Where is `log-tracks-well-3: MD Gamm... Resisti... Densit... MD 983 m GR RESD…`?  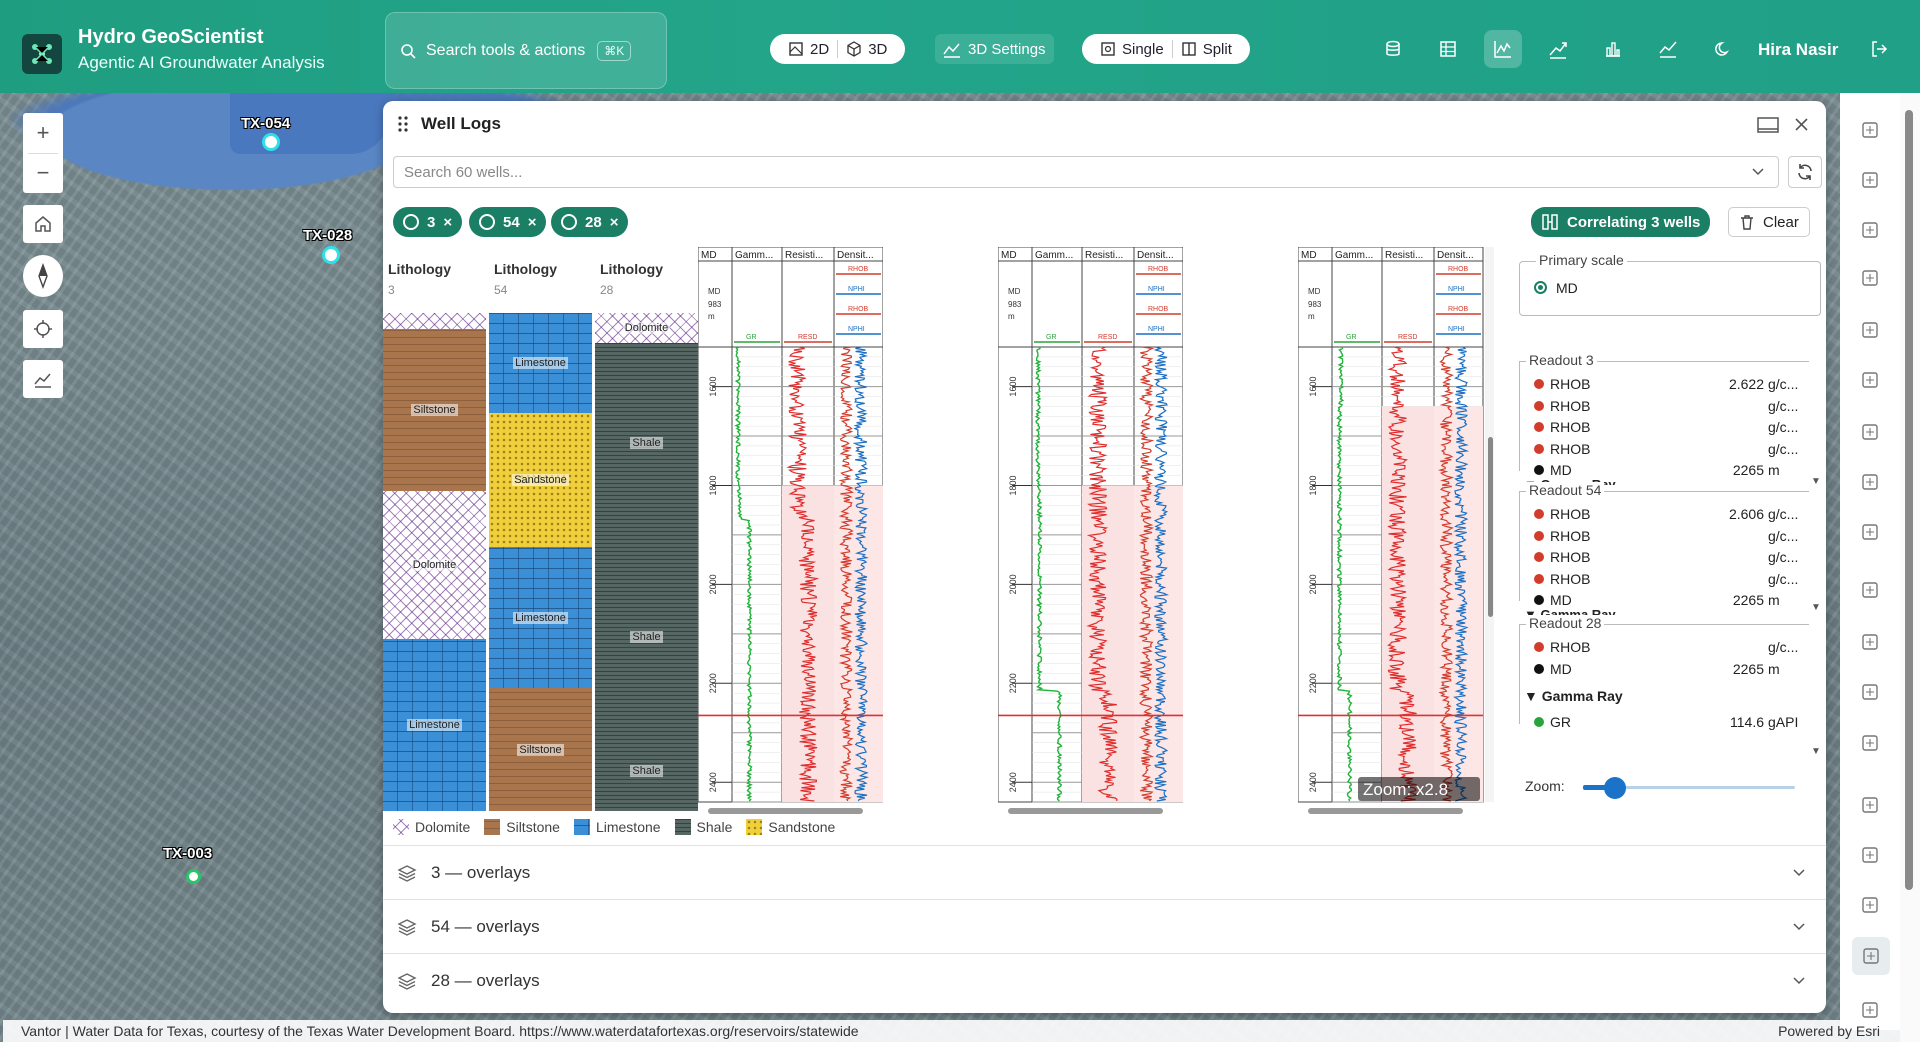 log-tracks-well-3: MD Gamm... Resisti... Densit... MD 983 m GR RESD… is located at coordinates (790, 532).